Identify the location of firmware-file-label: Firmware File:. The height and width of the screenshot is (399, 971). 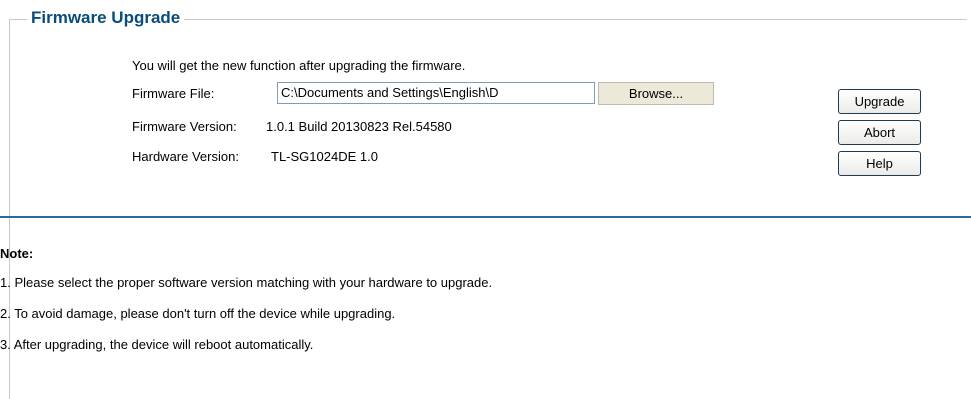
(173, 93).